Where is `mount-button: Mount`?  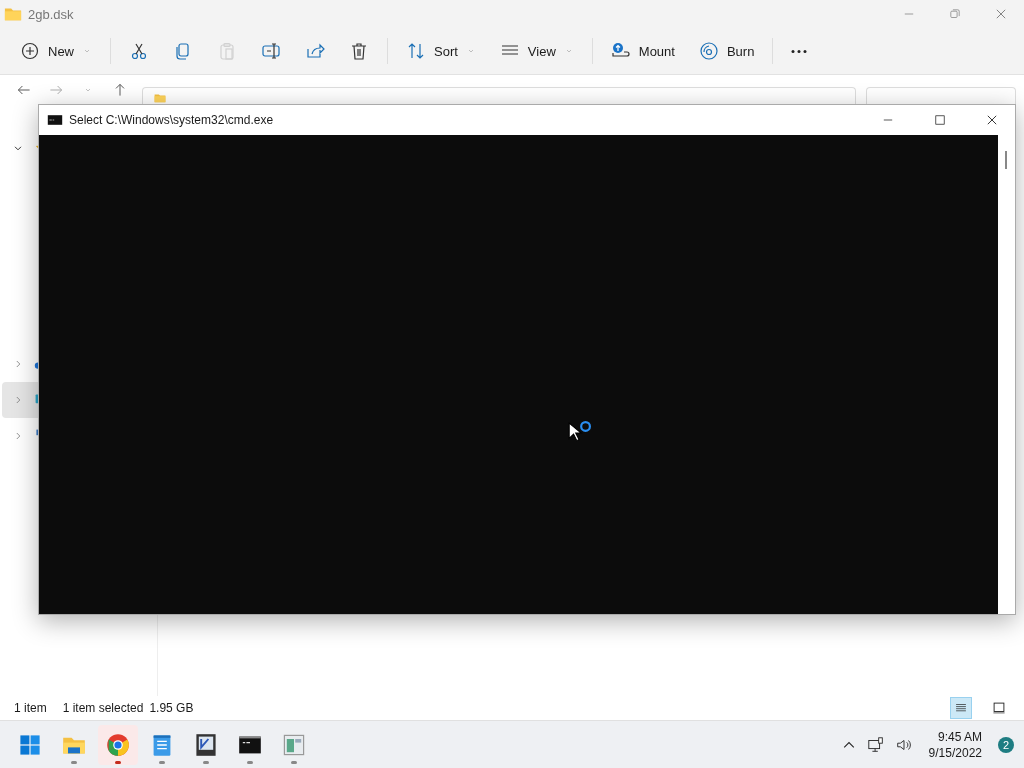 mount-button: Mount is located at coordinates (642, 51).